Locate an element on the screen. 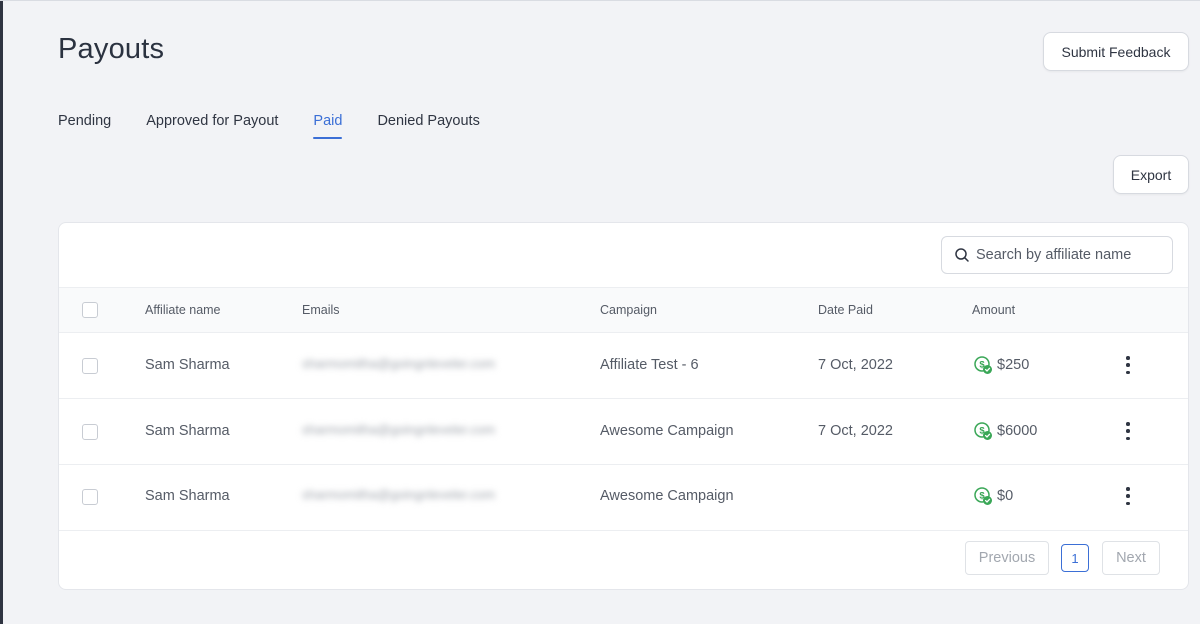  tab-approved-for-payout: Approved for Payout is located at coordinates (212, 126).